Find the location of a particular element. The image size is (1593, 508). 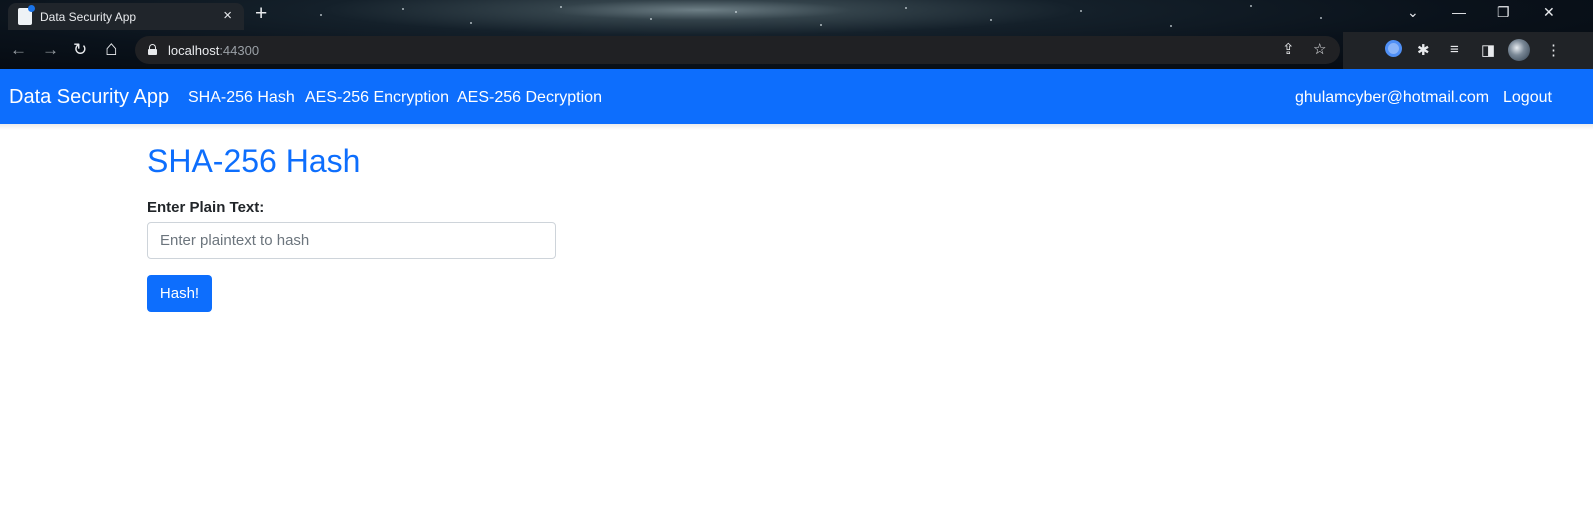

home-icon: ⌂ is located at coordinates (111, 49).